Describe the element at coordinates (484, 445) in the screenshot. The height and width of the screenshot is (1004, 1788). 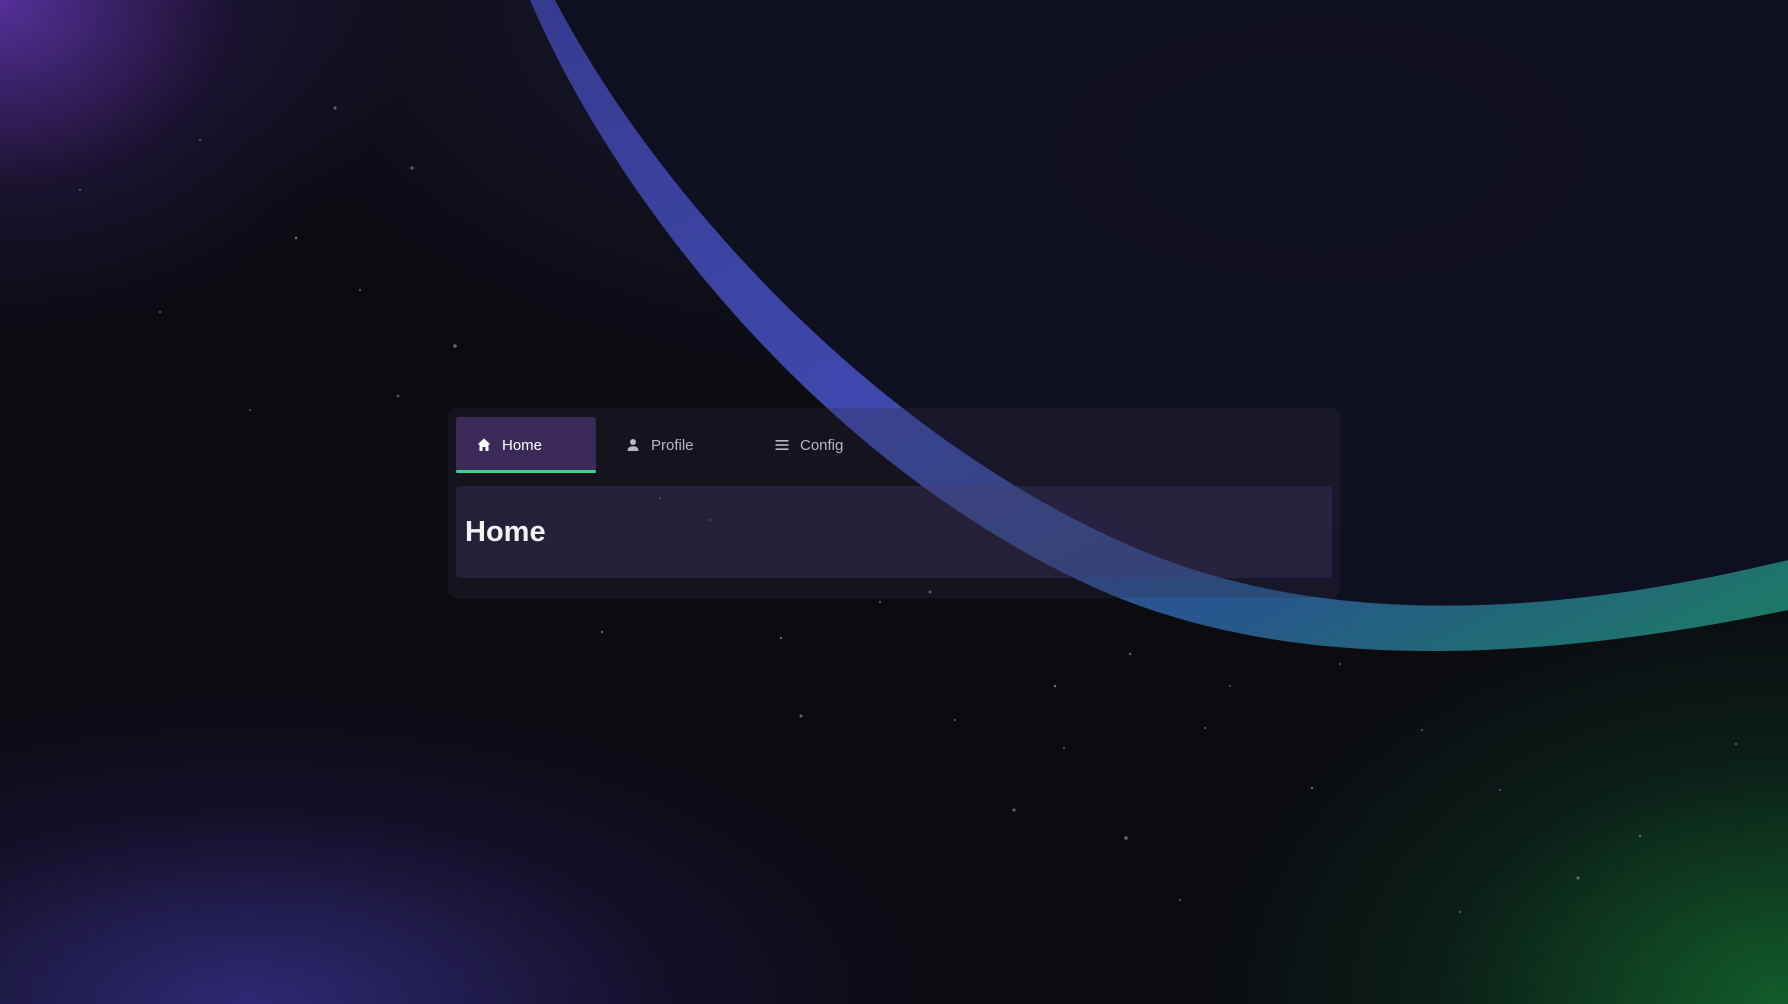
I see `home-icon` at that location.